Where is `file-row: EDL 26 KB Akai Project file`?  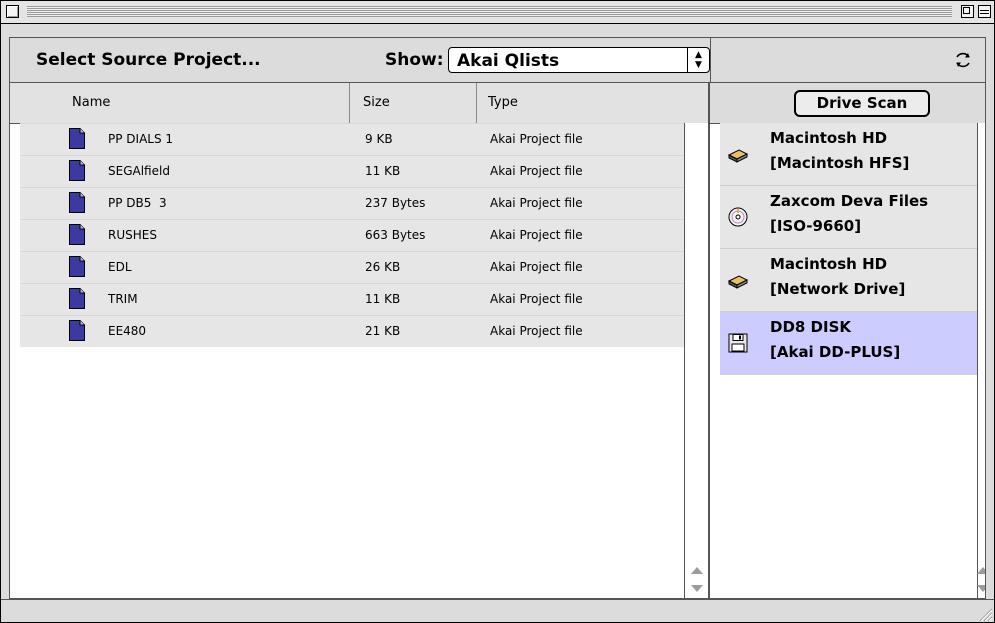
file-row: EDL 26 KB Akai Project file is located at coordinates (352, 267).